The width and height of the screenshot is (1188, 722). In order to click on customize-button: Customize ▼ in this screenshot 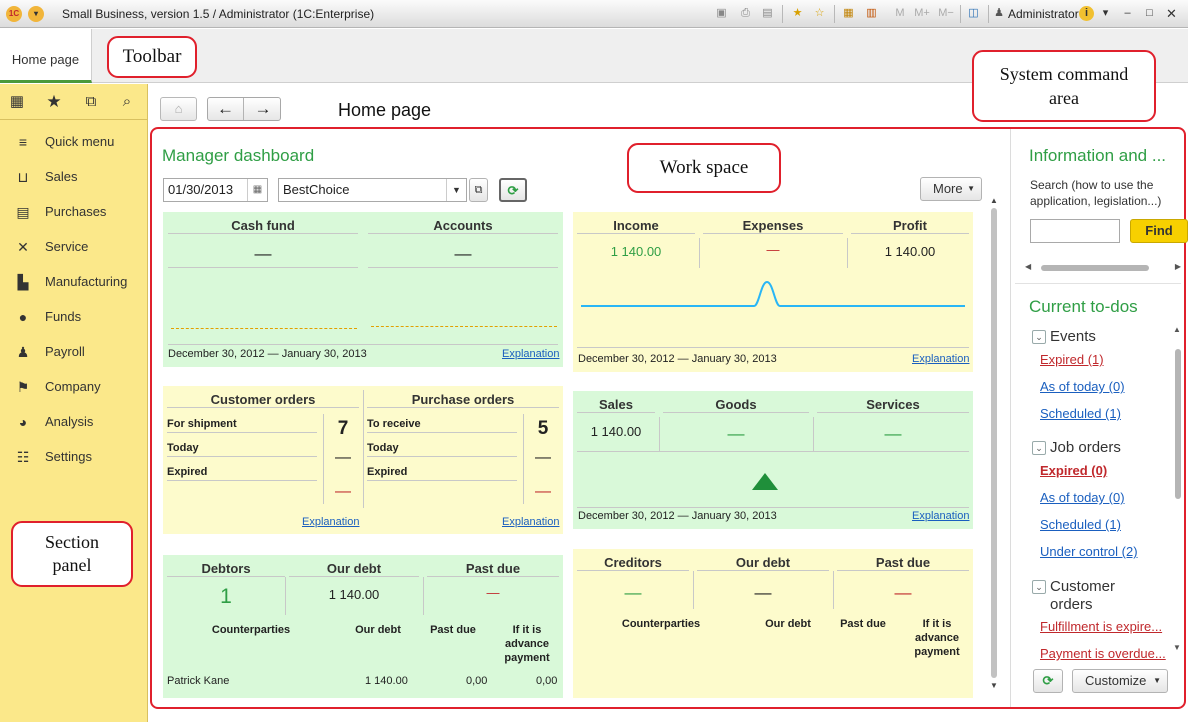, I will do `click(1120, 681)`.